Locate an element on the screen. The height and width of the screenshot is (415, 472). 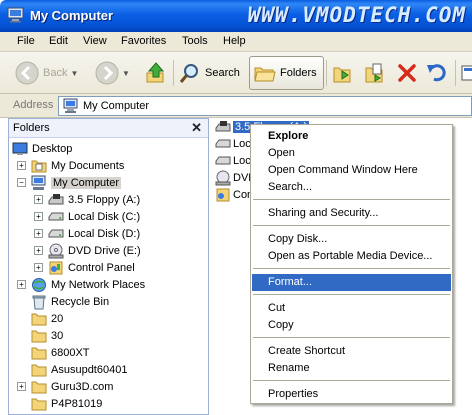
menu-item-properties: Properties is located at coordinates (351, 394).